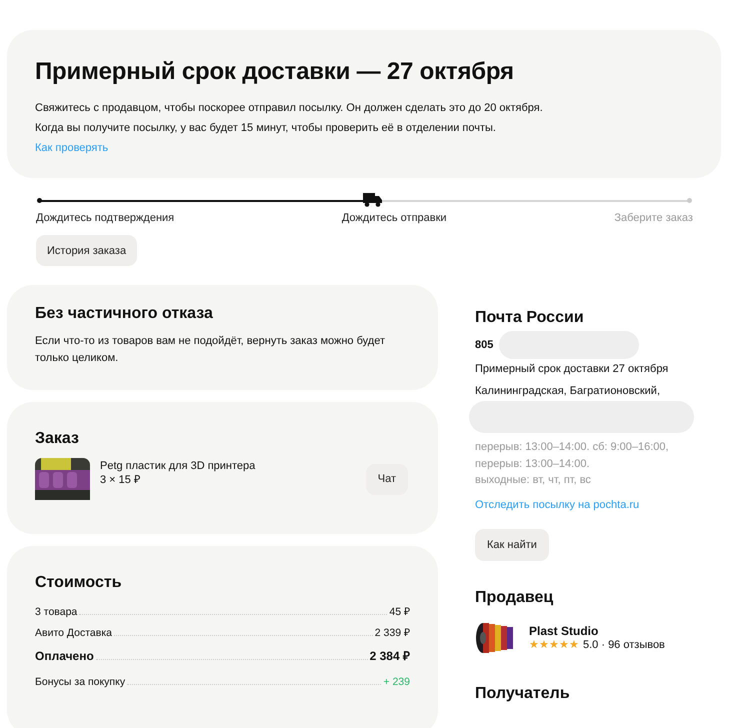 This screenshot has width=743, height=728. I want to click on rating-text: 5.0 · 96 отзывов, so click(624, 644).